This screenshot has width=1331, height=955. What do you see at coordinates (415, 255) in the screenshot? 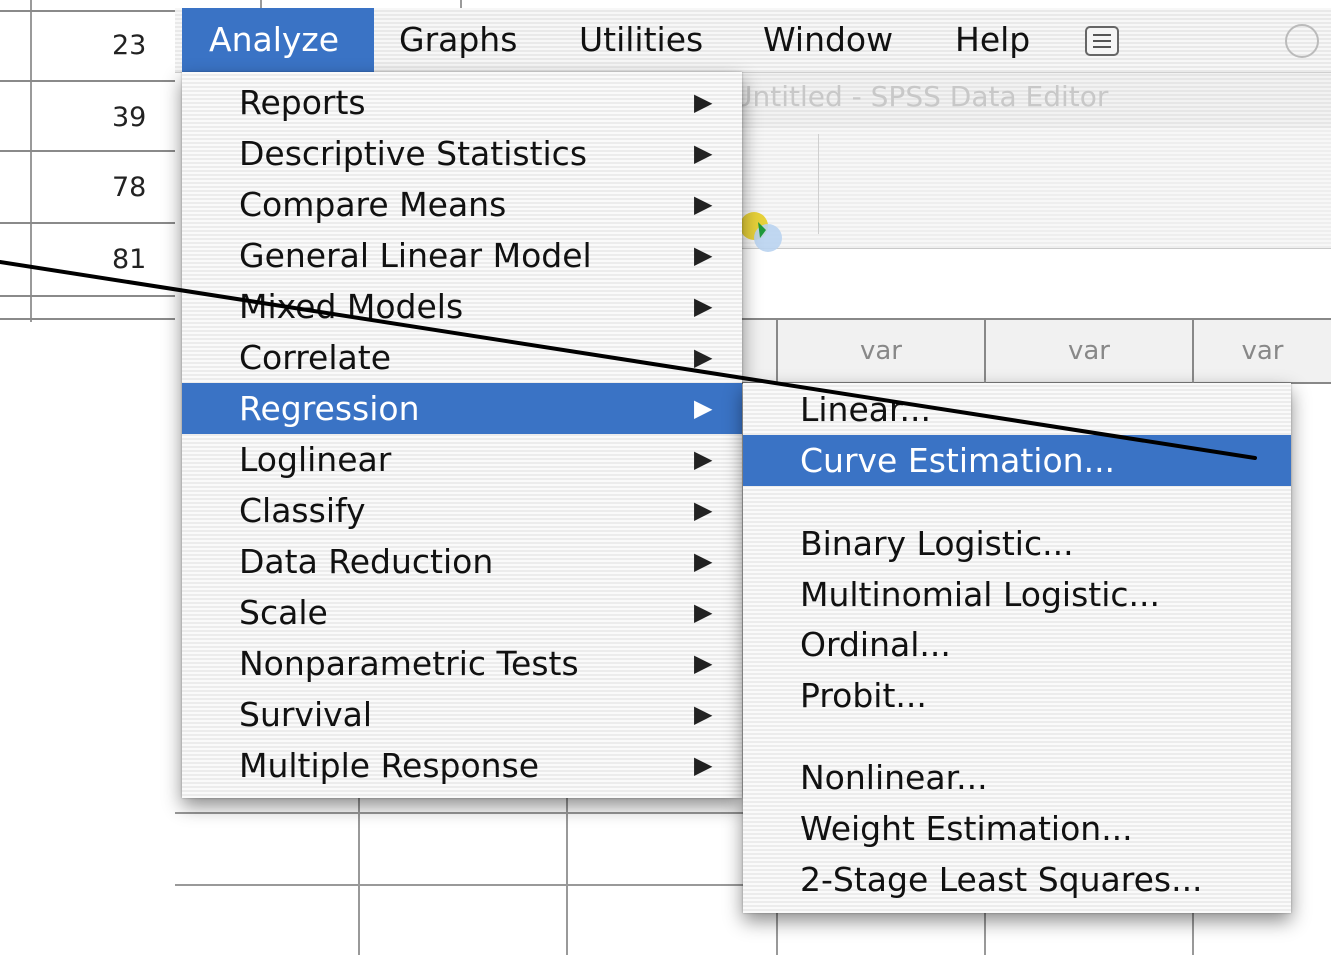
I see `menu-item-label: General Linear Model` at bounding box center [415, 255].